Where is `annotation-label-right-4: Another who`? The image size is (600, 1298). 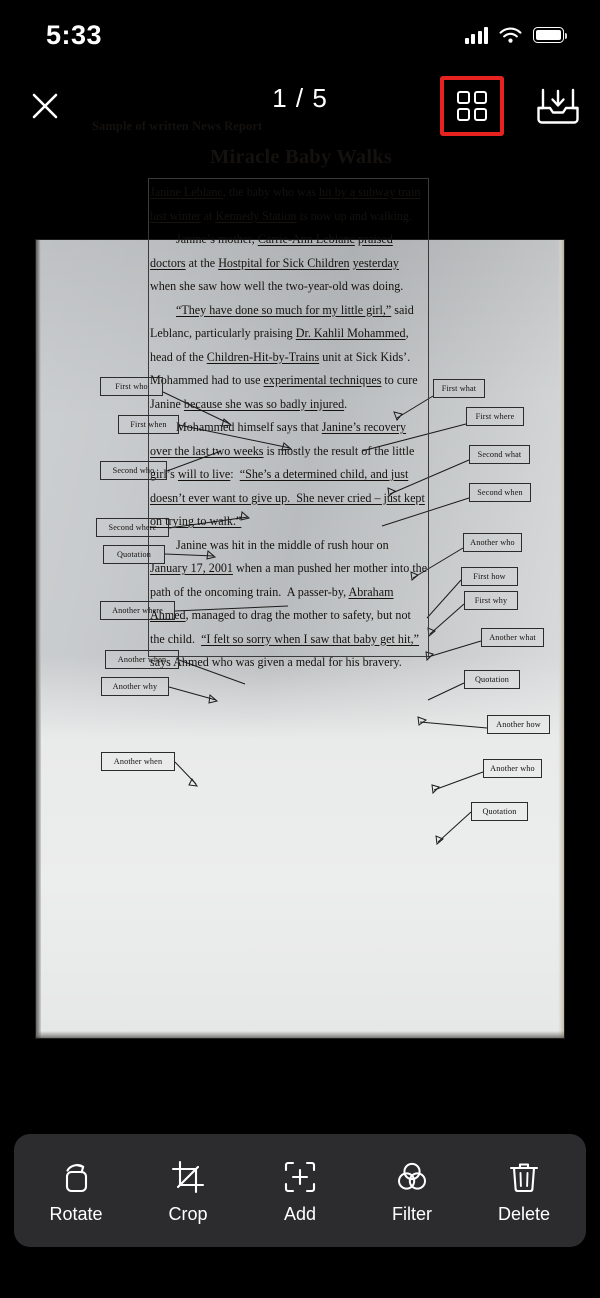
annotation-label-right-4: Another who is located at coordinates (492, 542).